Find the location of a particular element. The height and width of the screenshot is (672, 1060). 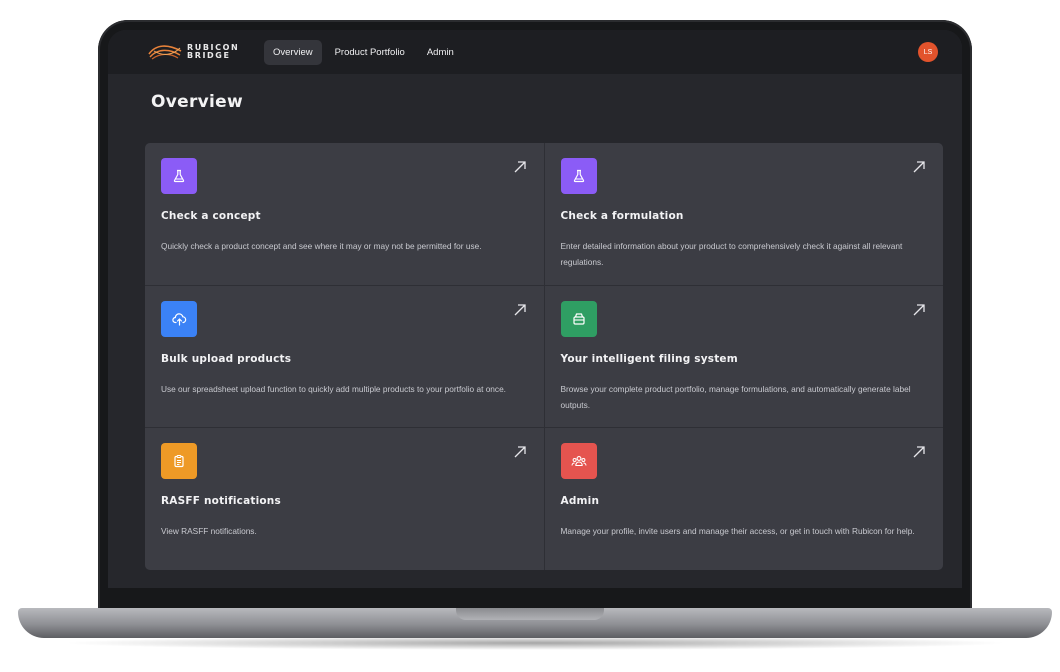

brand-logo: RUBICON BRIDGE is located at coordinates (193, 52).